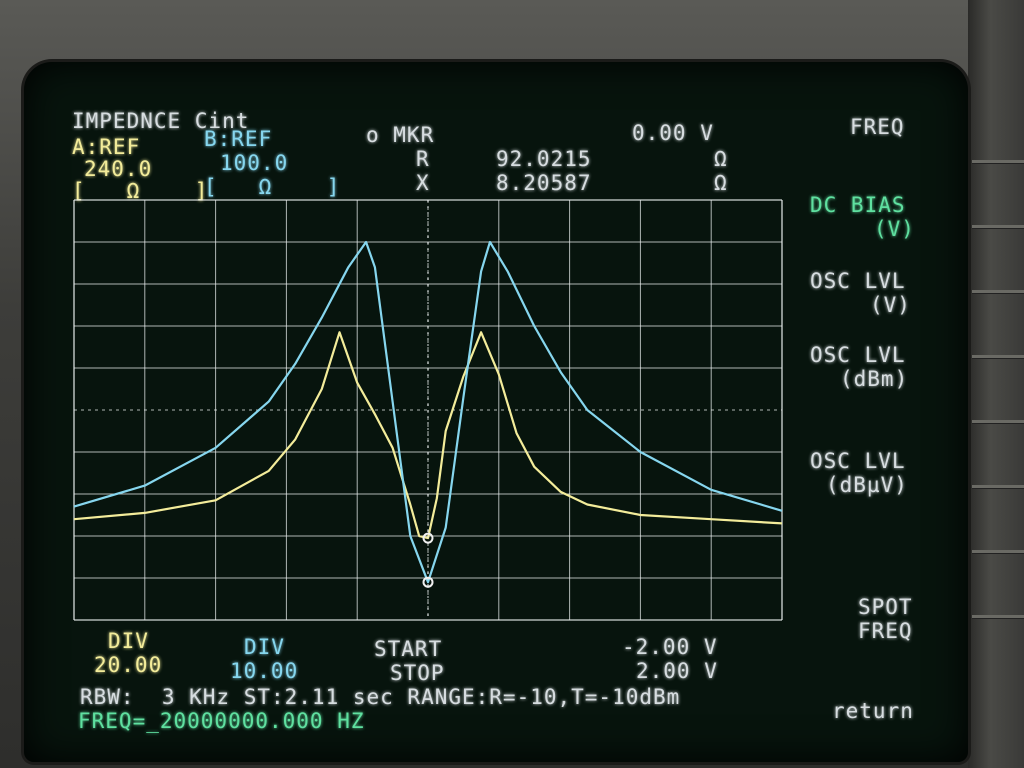 This screenshot has width=1024, height=768. What do you see at coordinates (996, 384) in the screenshot?
I see `front-panel-keys` at bounding box center [996, 384].